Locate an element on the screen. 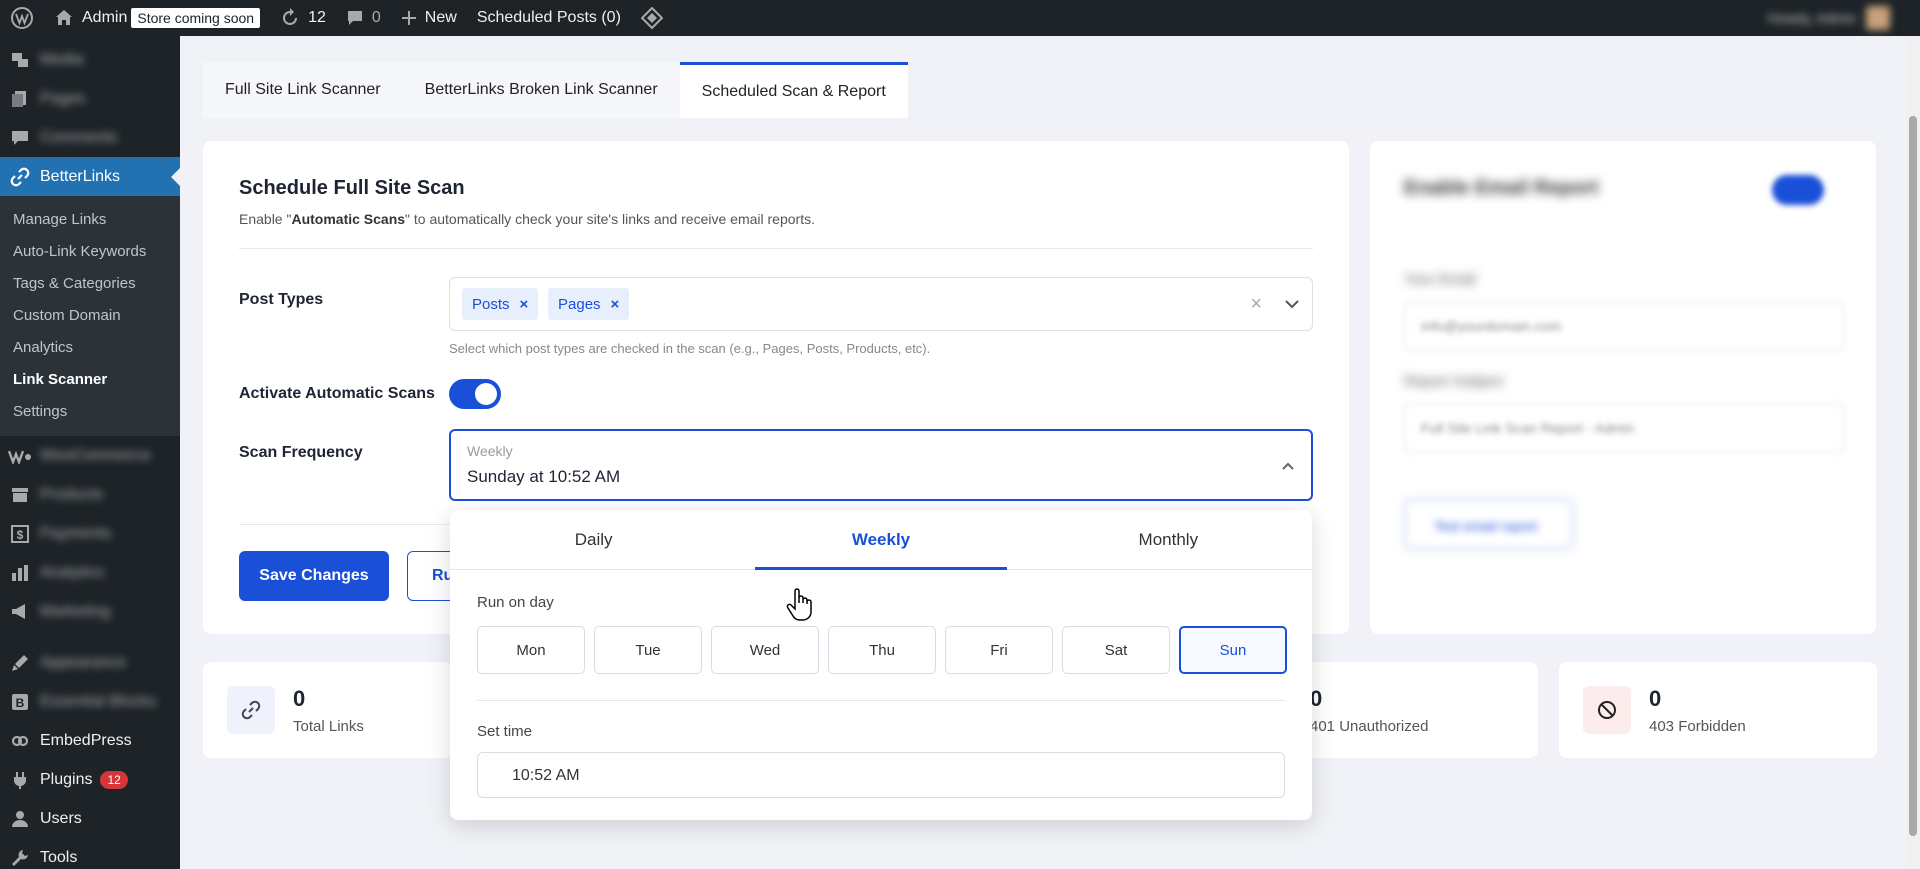  chip-pages: Pages × is located at coordinates (589, 304).